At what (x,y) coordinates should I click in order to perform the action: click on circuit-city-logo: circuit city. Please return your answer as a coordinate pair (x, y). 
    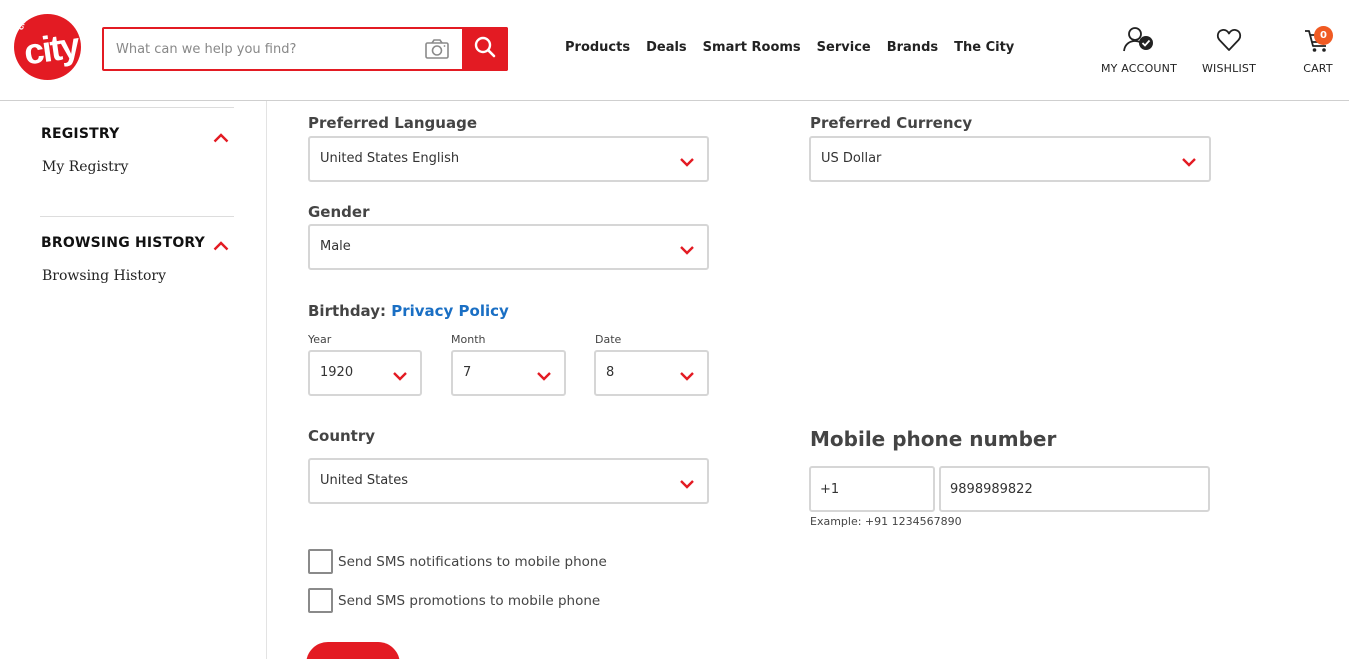
    Looking at the image, I should click on (47, 47).